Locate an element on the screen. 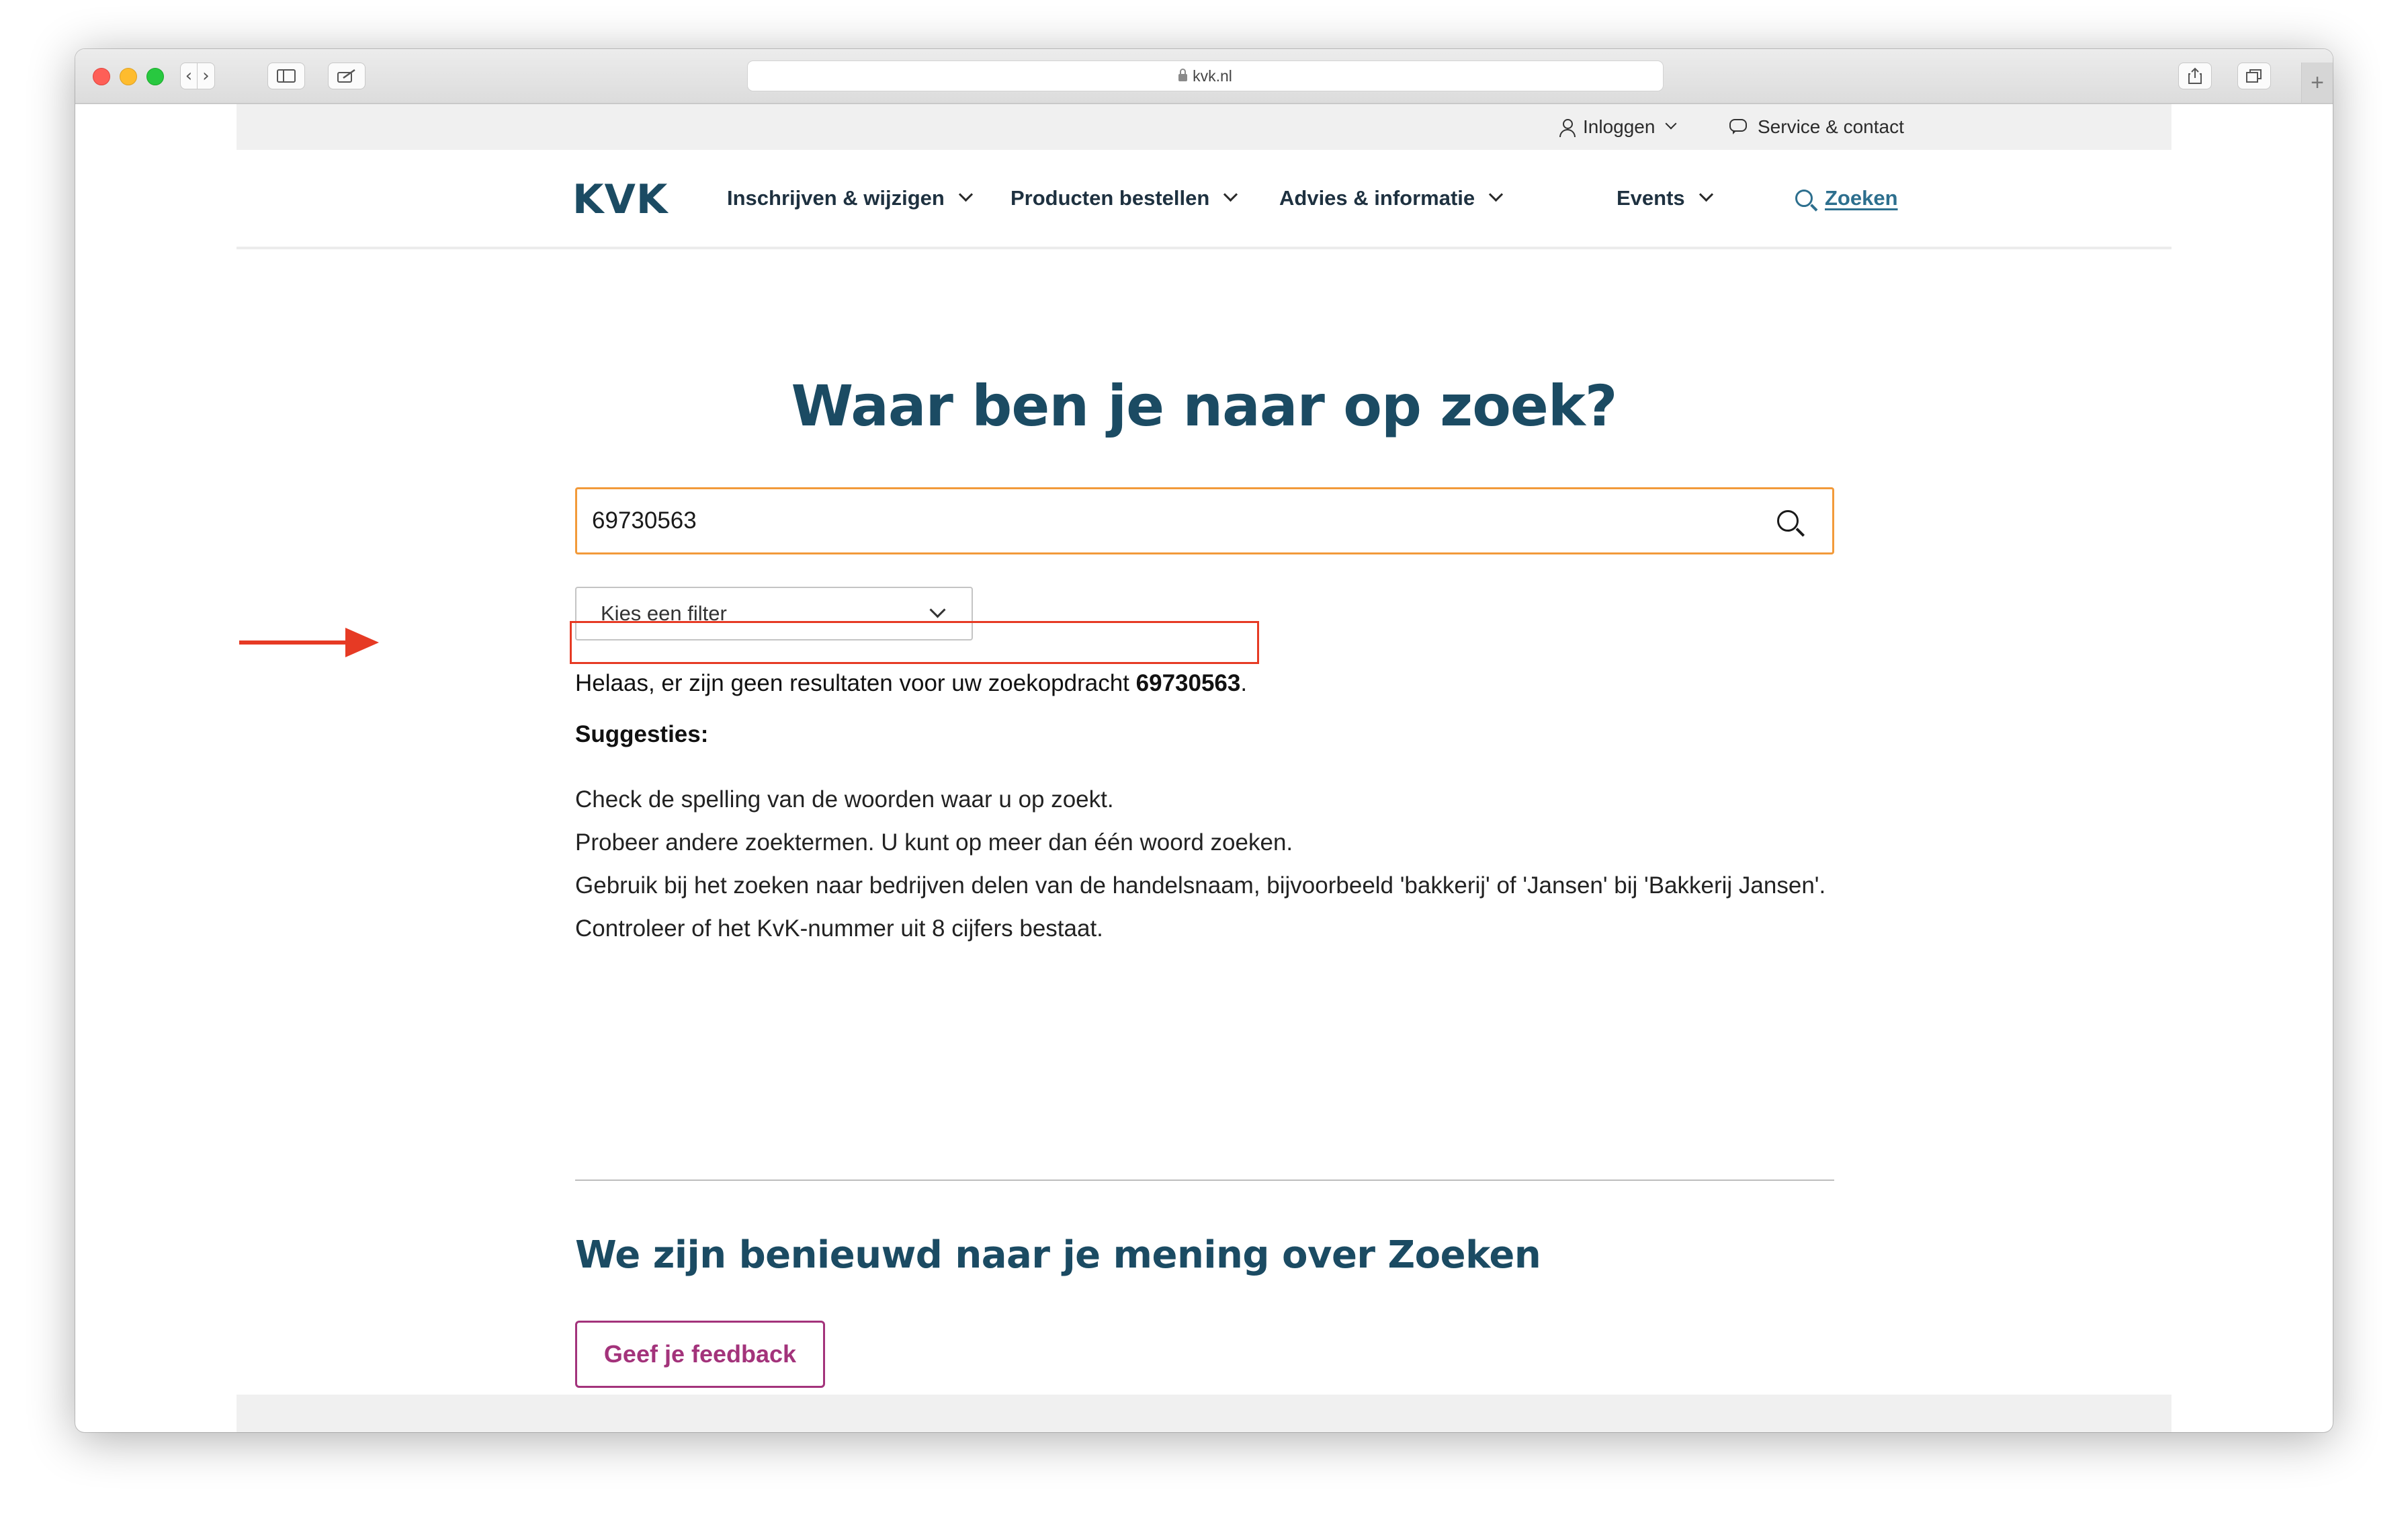  share-icon is located at coordinates (2195, 76).